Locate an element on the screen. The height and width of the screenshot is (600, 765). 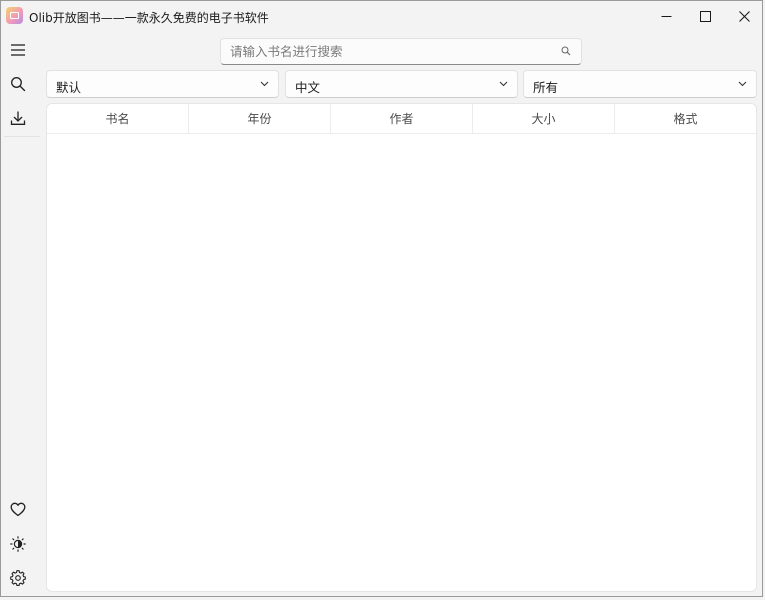
app-logo-icon is located at coordinates (14, 15).